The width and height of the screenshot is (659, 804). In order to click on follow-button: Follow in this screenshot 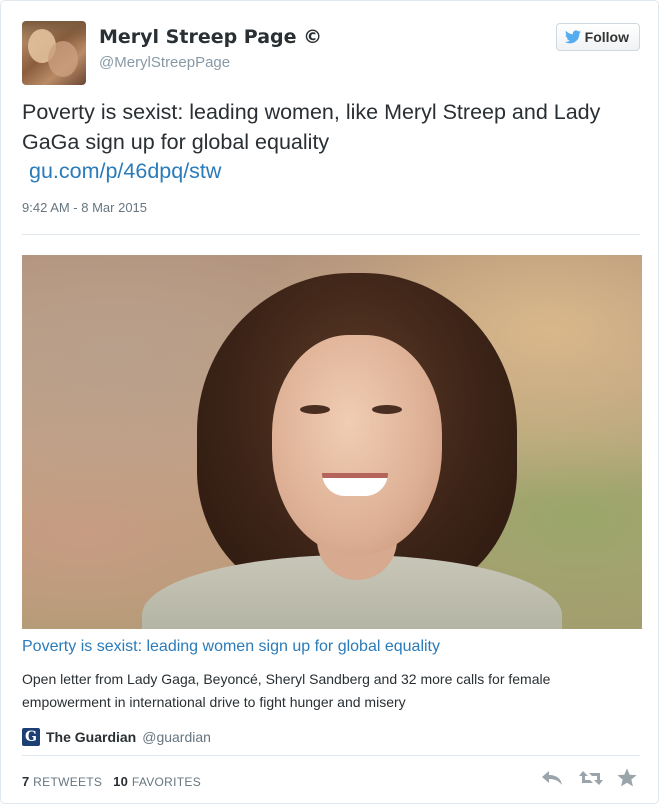, I will do `click(597, 37)`.